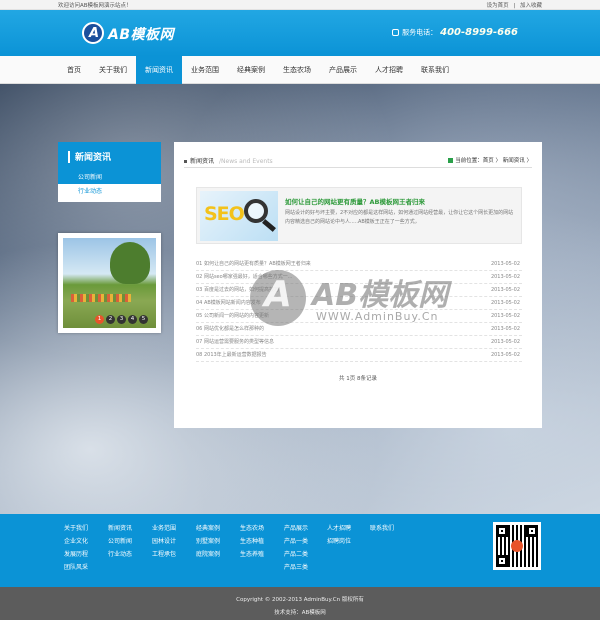 This screenshot has width=600, height=620. Describe the element at coordinates (269, 225) in the screenshot. I see `magnifier-handle` at that location.